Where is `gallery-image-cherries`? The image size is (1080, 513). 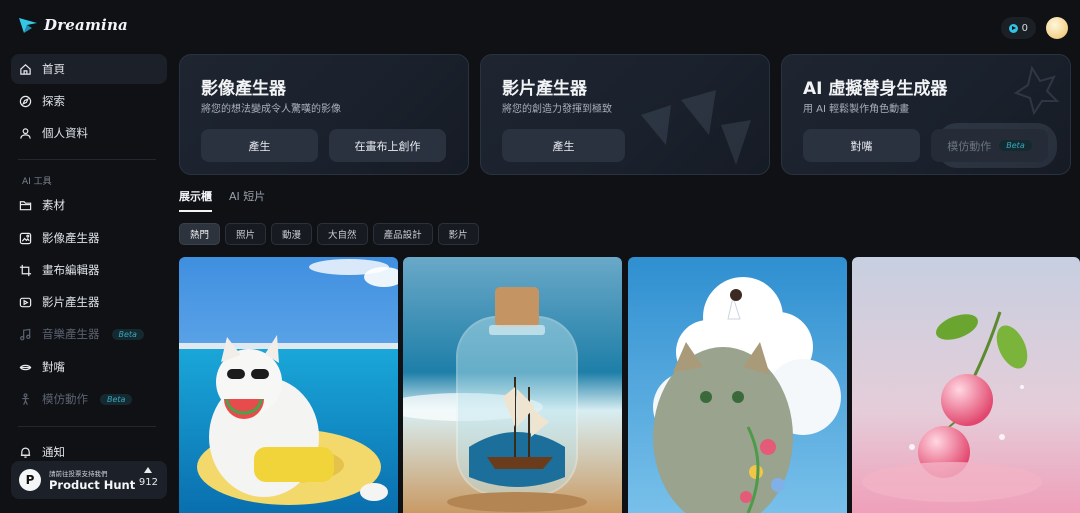 gallery-image-cherries is located at coordinates (966, 385).